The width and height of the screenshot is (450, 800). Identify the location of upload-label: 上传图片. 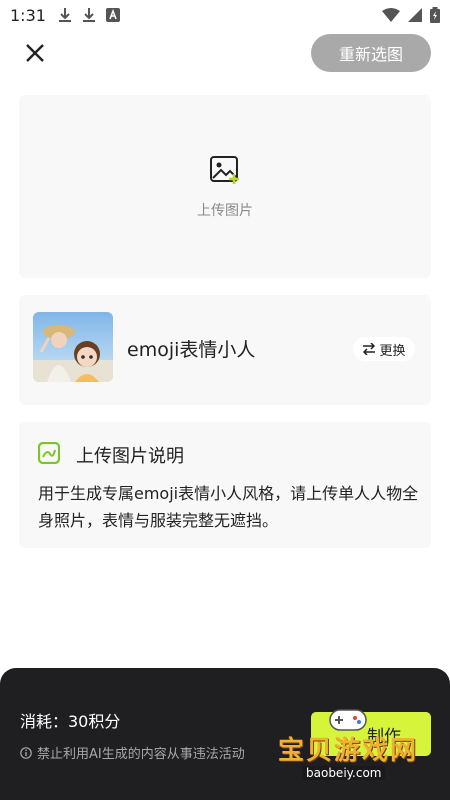
(225, 210).